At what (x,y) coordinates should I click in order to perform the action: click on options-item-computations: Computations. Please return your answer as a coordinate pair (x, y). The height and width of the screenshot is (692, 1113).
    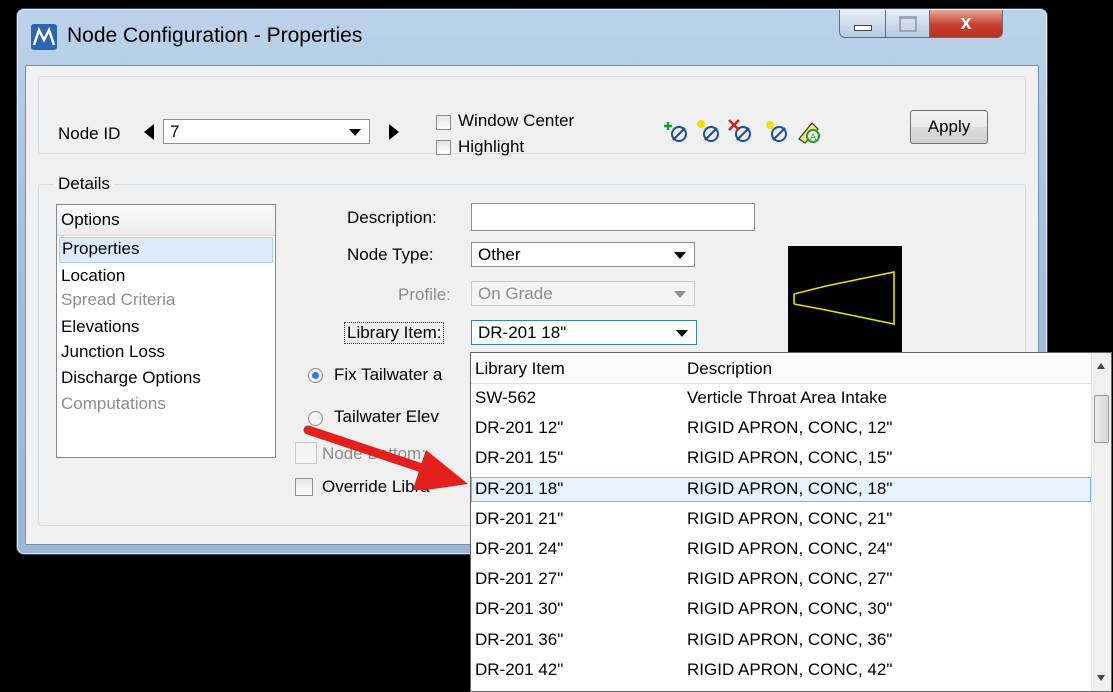
    Looking at the image, I should click on (113, 403).